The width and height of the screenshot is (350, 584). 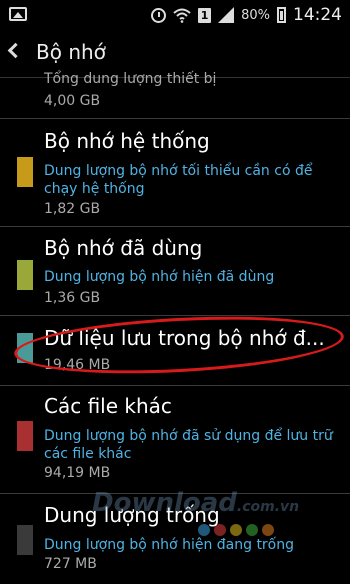 I want to click on watermark-text: Download, so click(x=164, y=503).